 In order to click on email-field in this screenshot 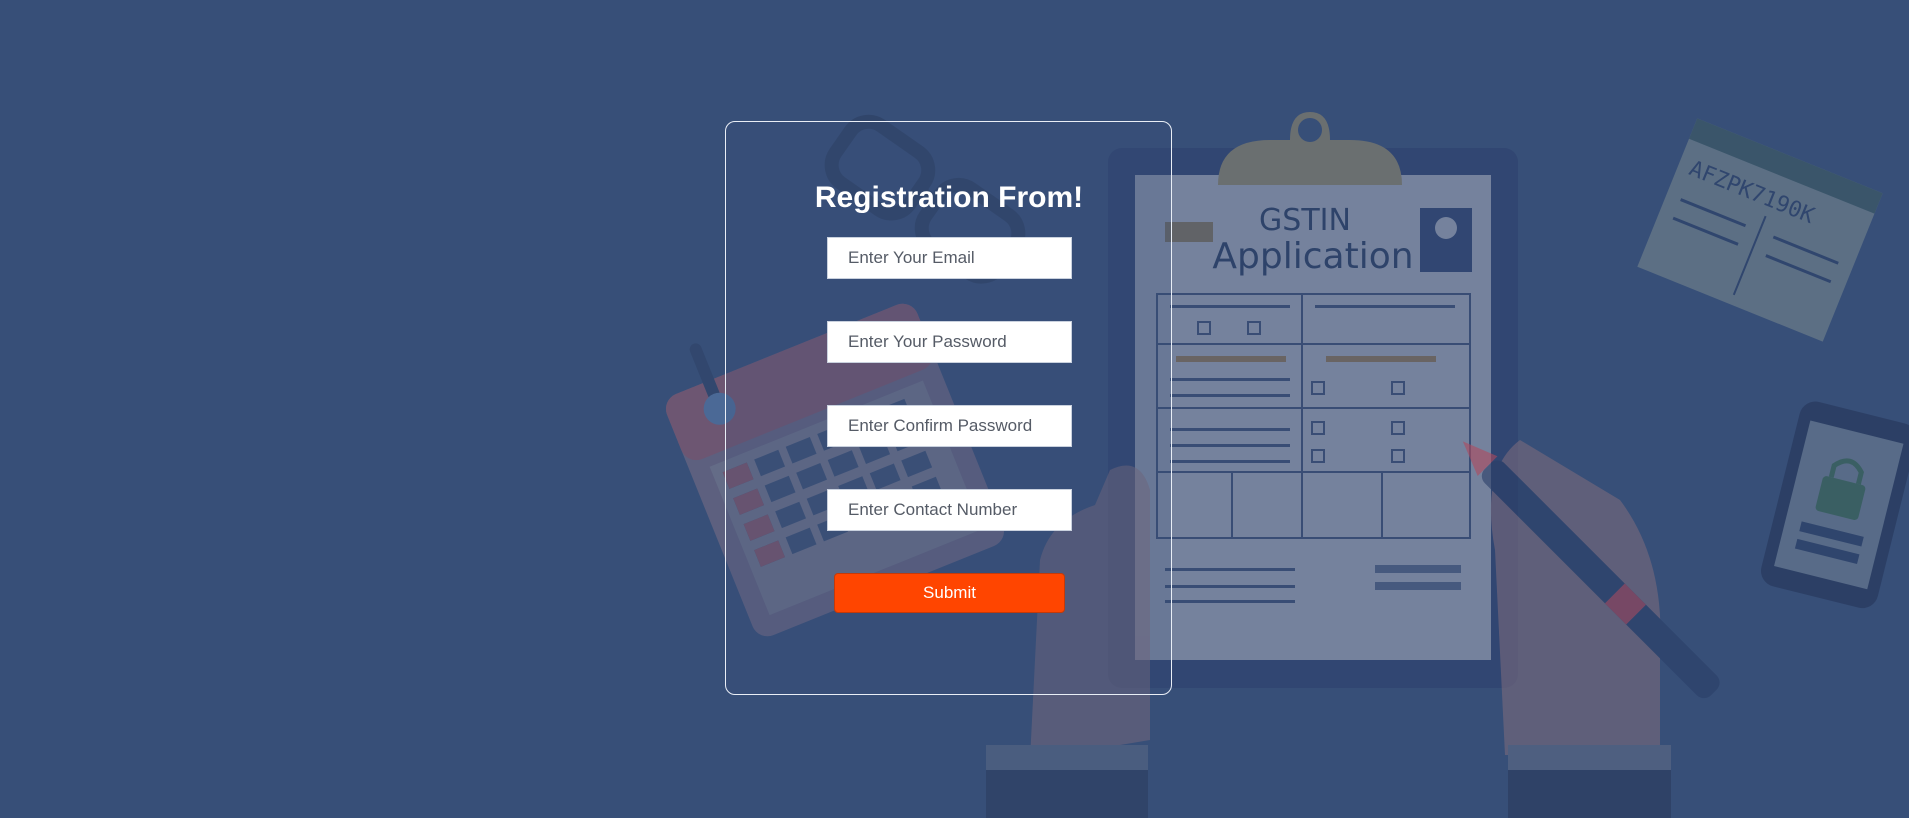, I will do `click(949, 258)`.